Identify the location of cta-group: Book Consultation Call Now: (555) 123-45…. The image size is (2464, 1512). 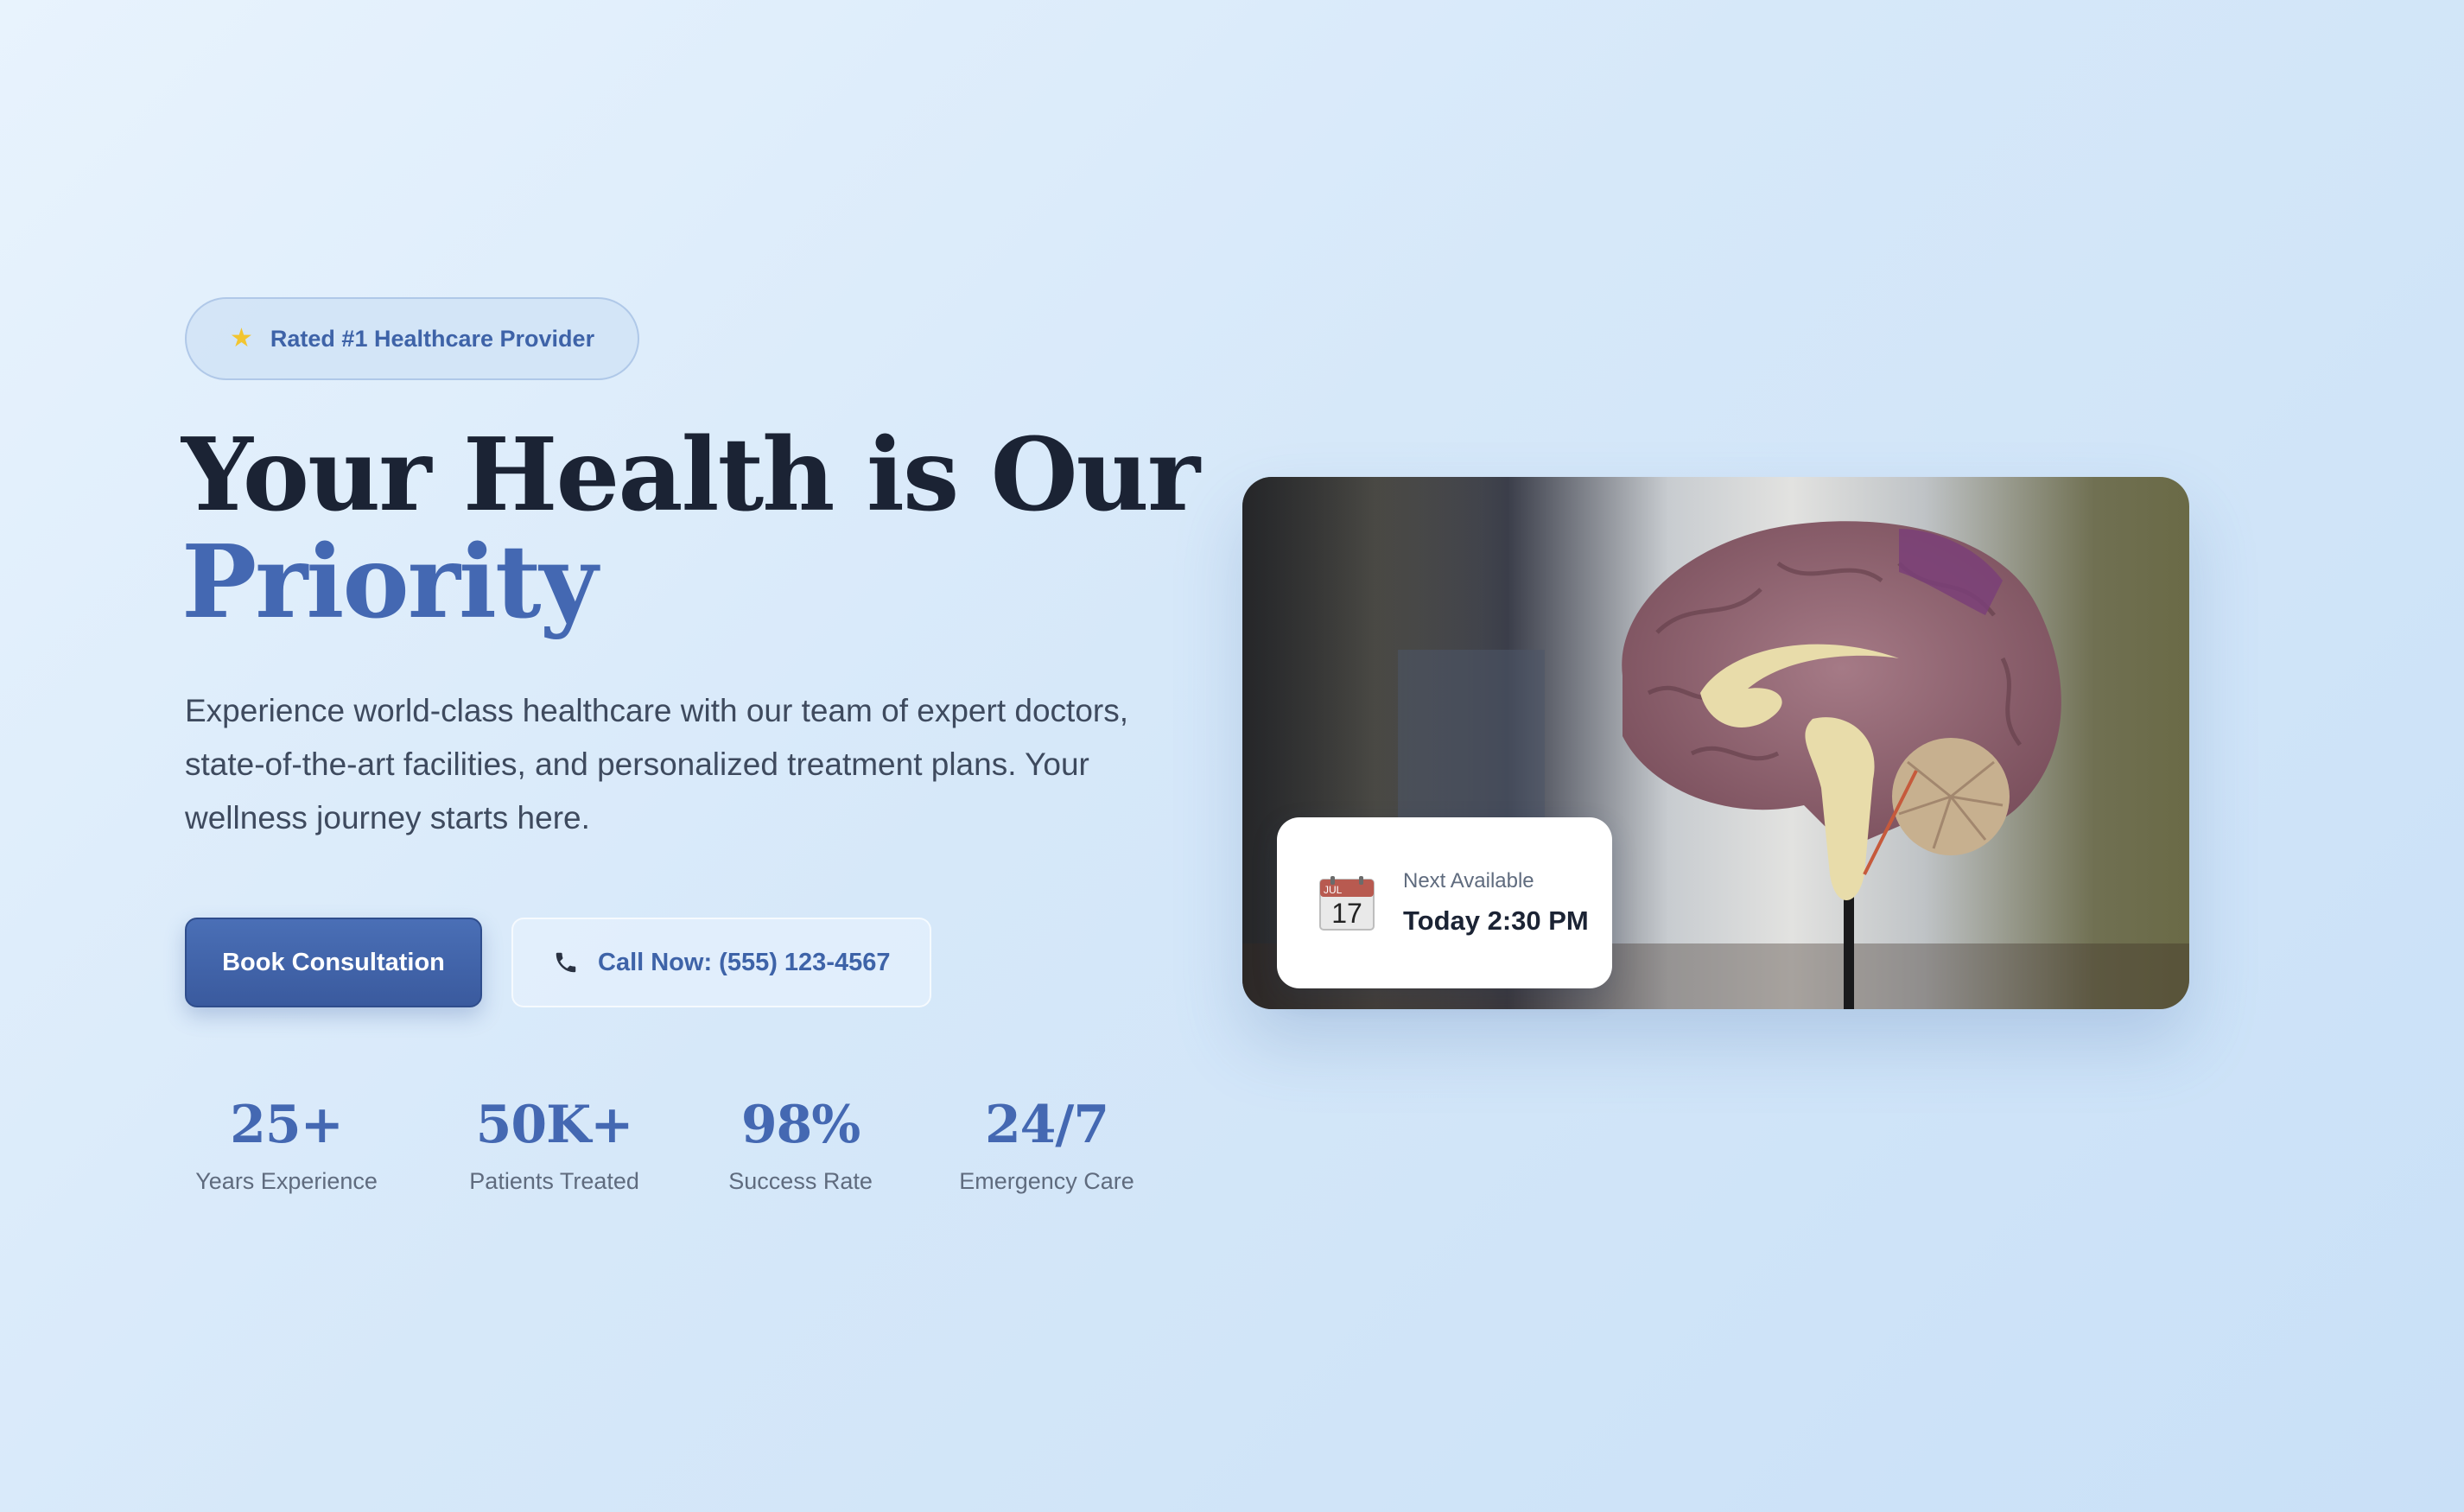
(677, 962).